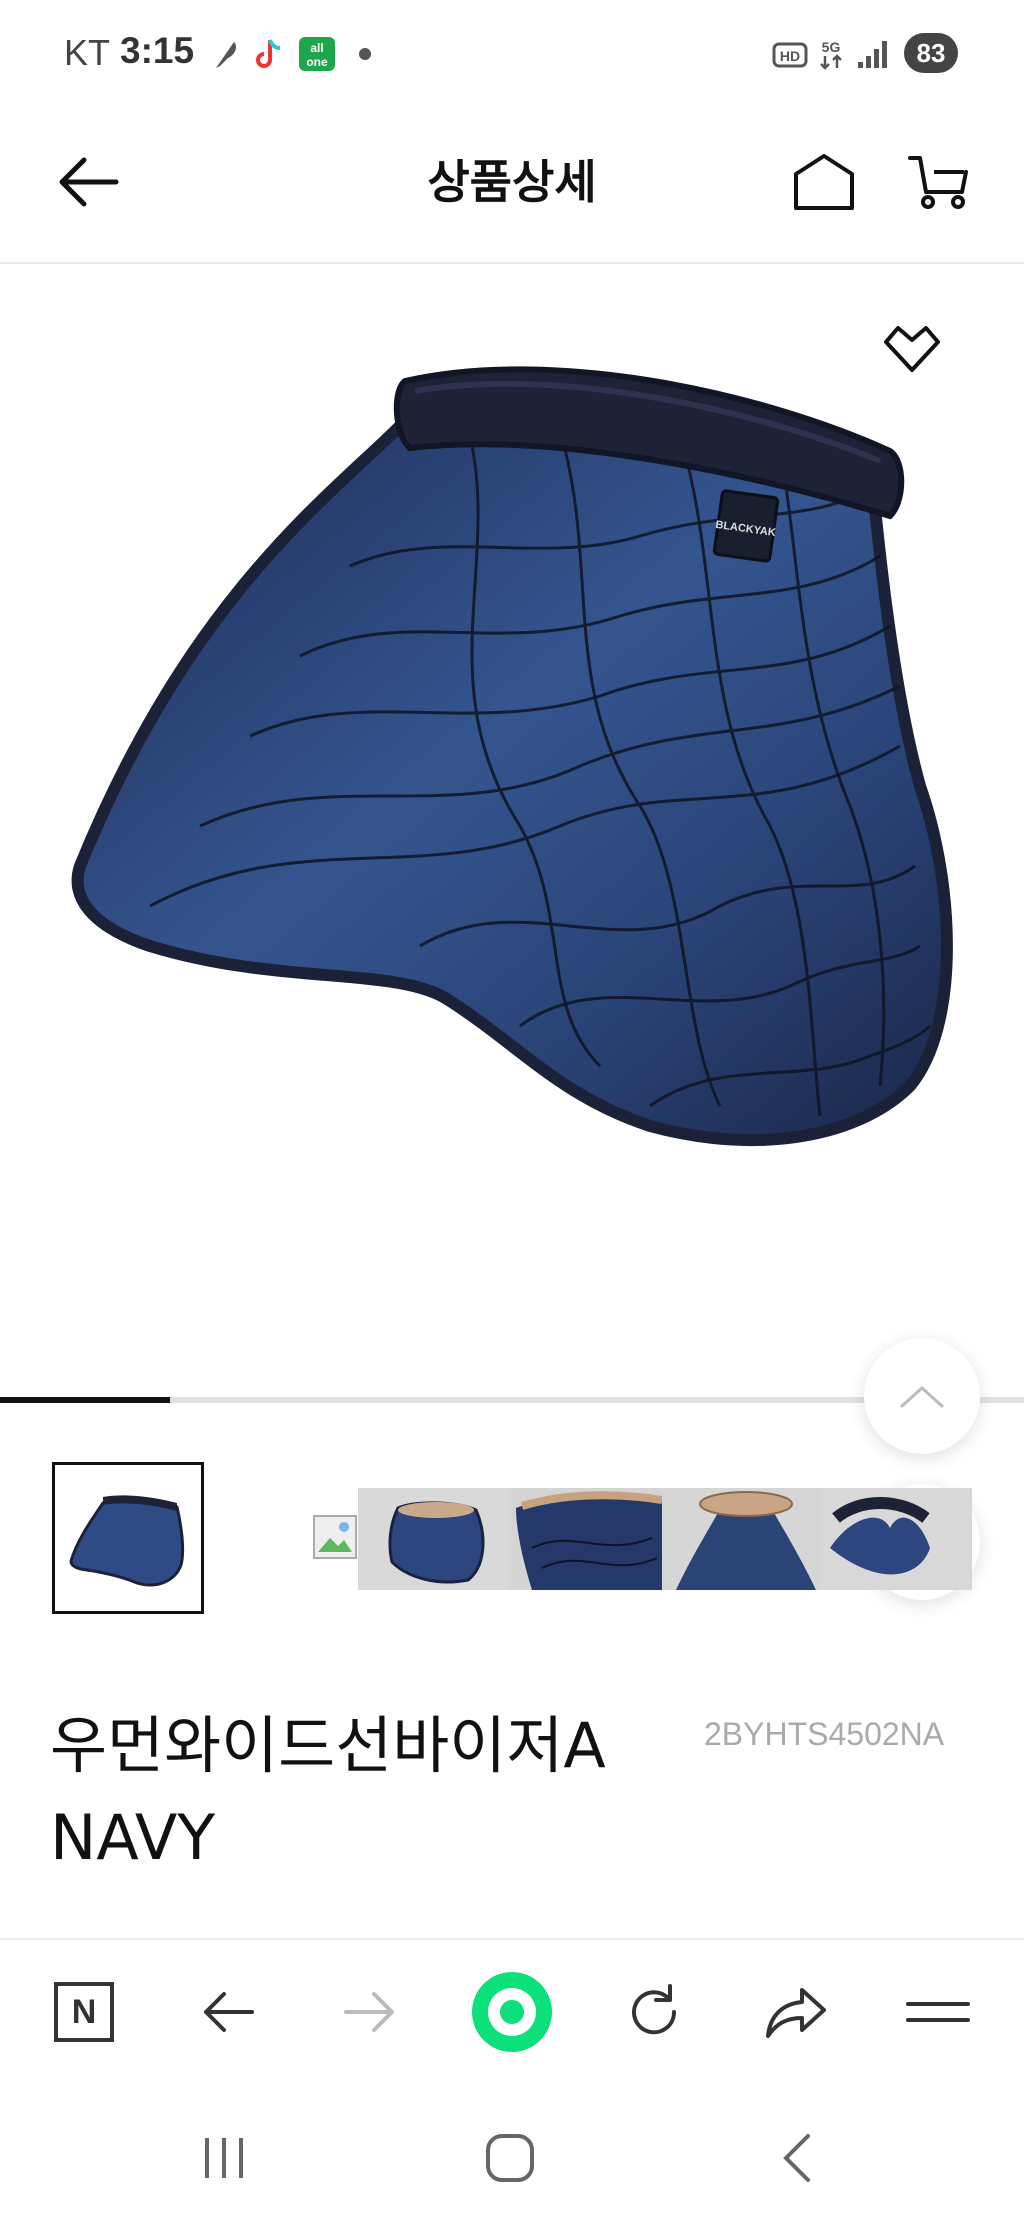 Image resolution: width=1024 pixels, height=2219 pixels. Describe the element at coordinates (226, 55) in the screenshot. I see `feather-app-icon` at that location.